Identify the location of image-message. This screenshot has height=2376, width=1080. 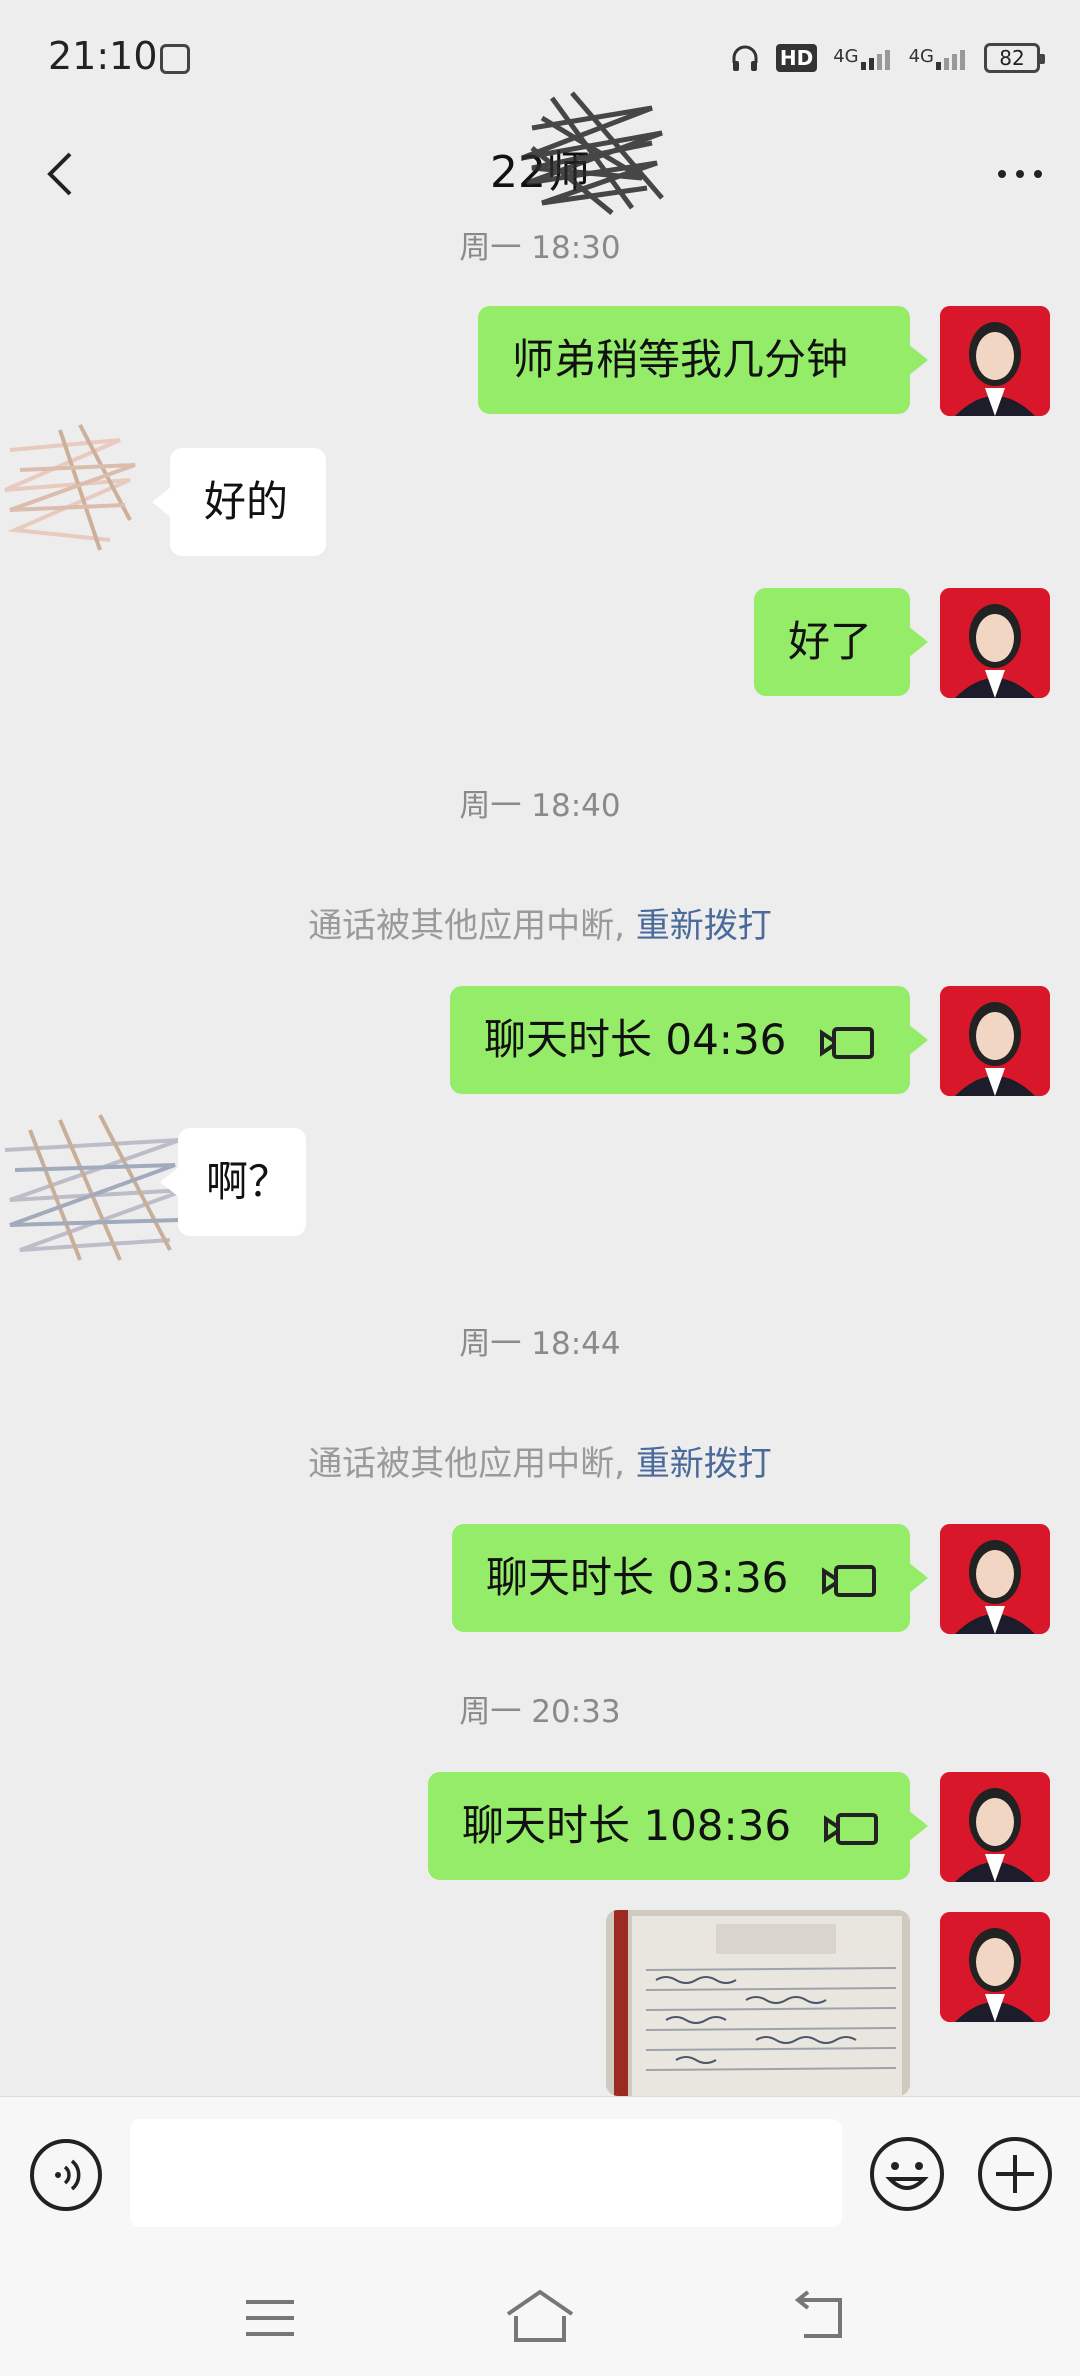
(758, 2003).